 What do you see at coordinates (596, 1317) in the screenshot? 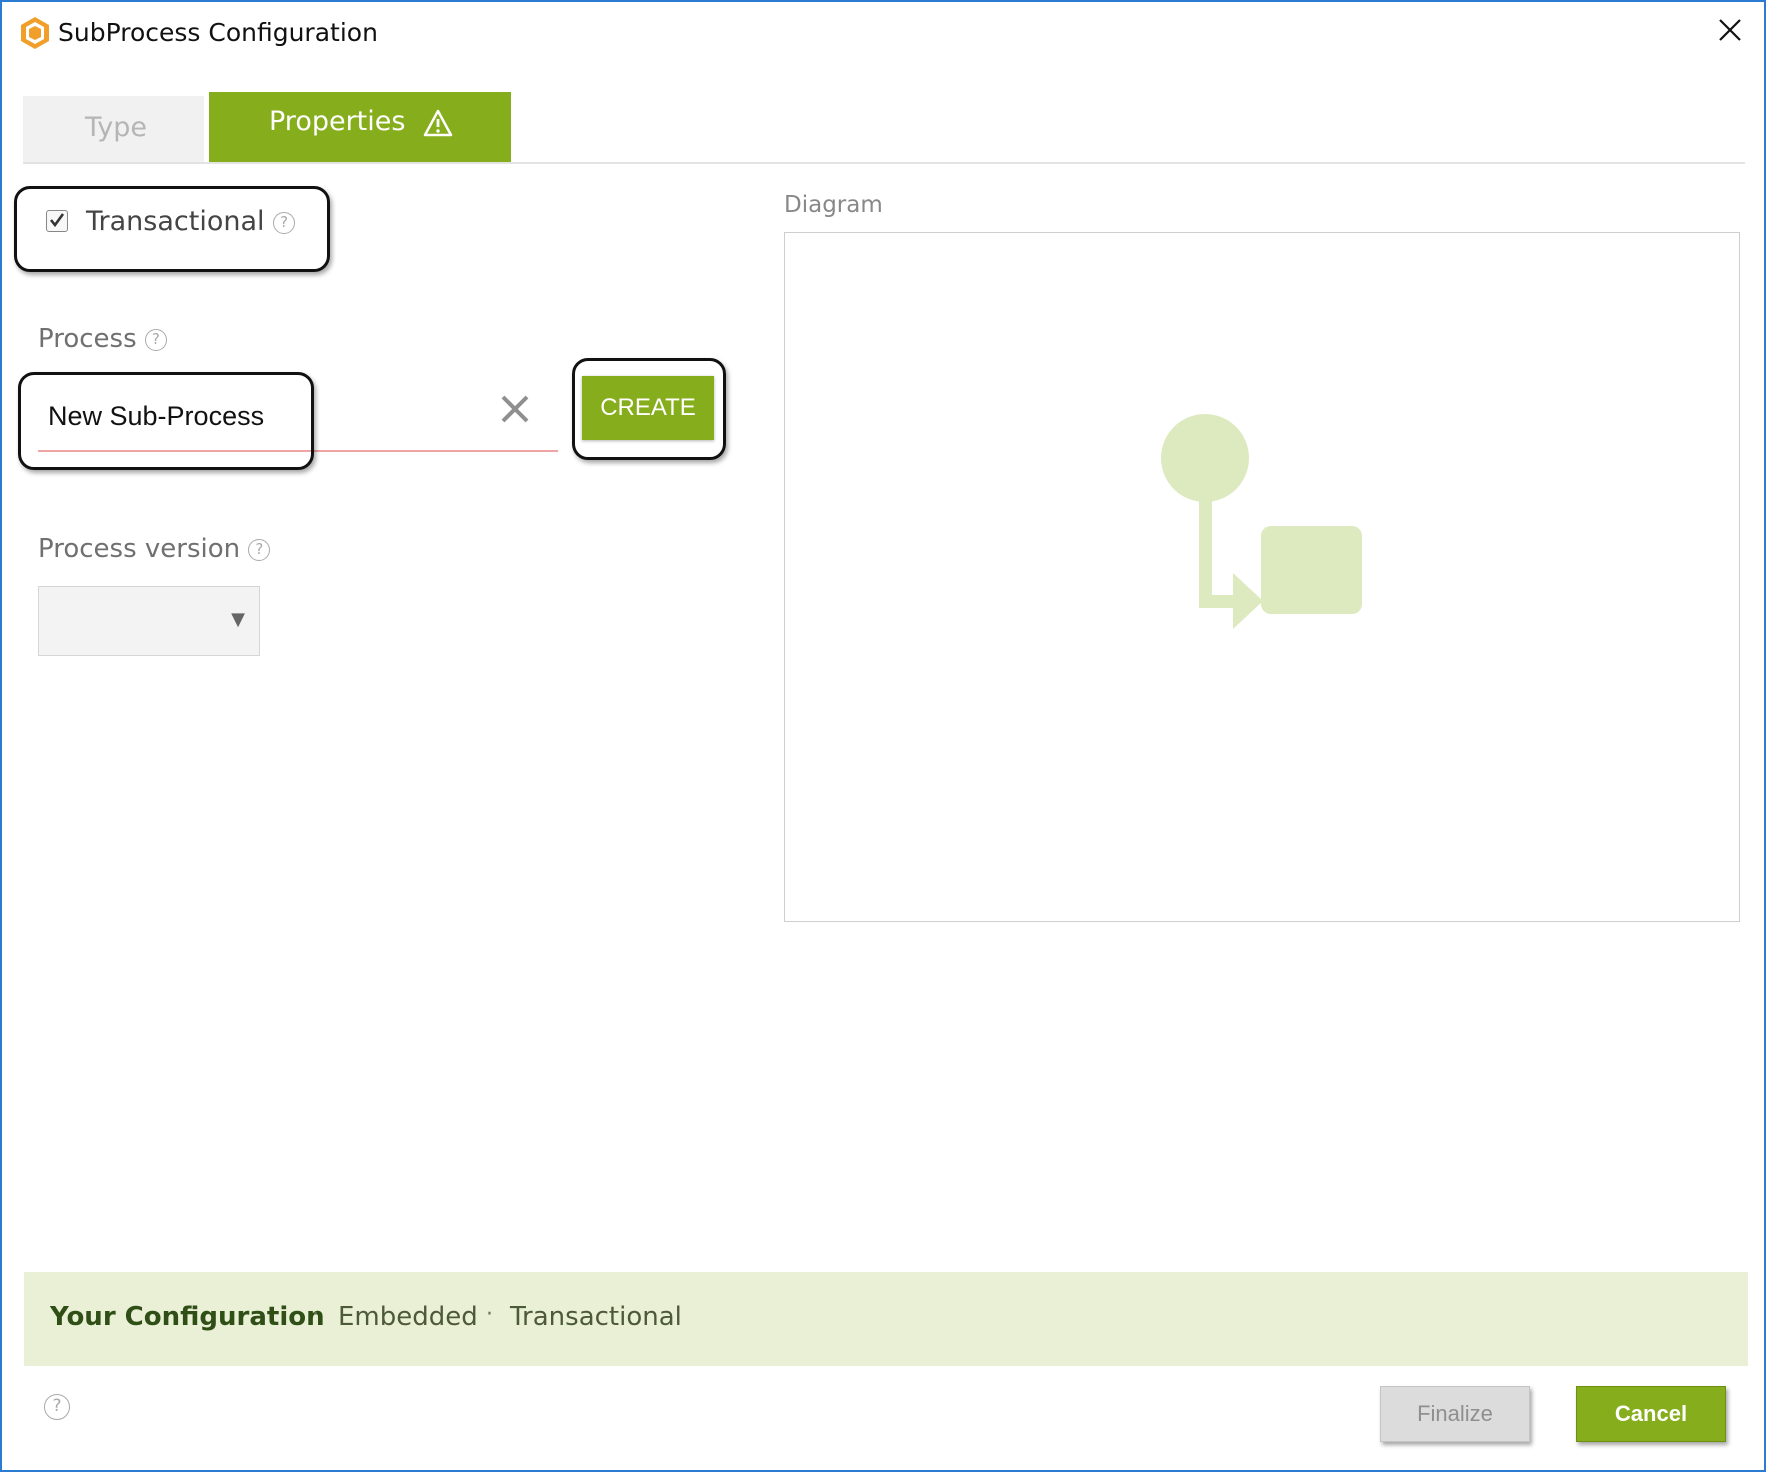
I see `config-item-transactional: Transactional` at bounding box center [596, 1317].